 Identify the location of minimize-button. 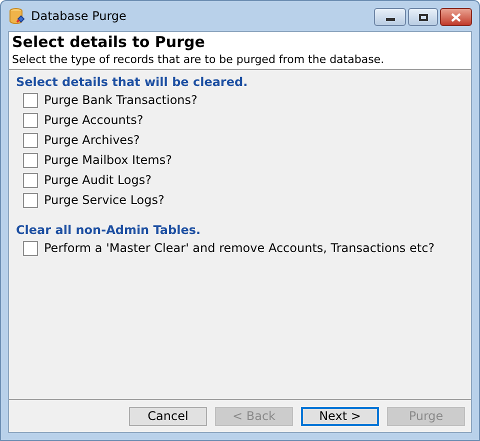
(390, 17).